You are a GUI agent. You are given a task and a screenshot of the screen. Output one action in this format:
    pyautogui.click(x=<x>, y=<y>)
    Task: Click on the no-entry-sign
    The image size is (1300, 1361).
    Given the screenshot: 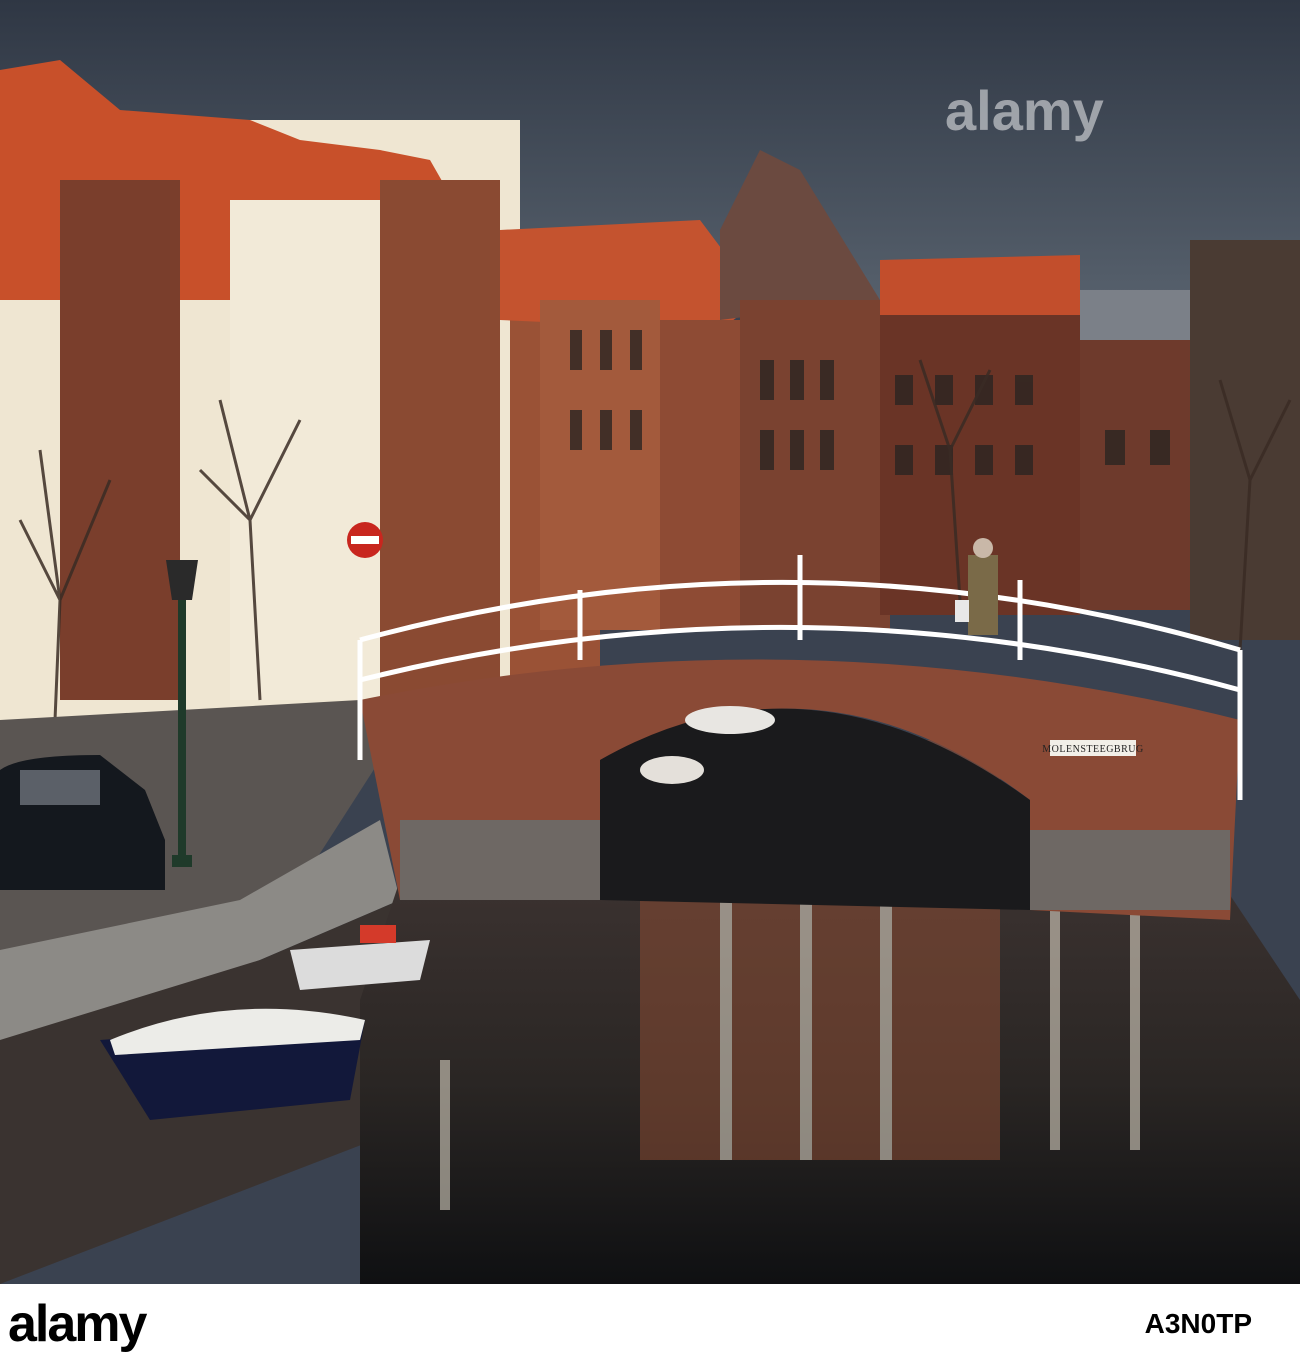 What is the action you would take?
    pyautogui.click(x=365, y=540)
    